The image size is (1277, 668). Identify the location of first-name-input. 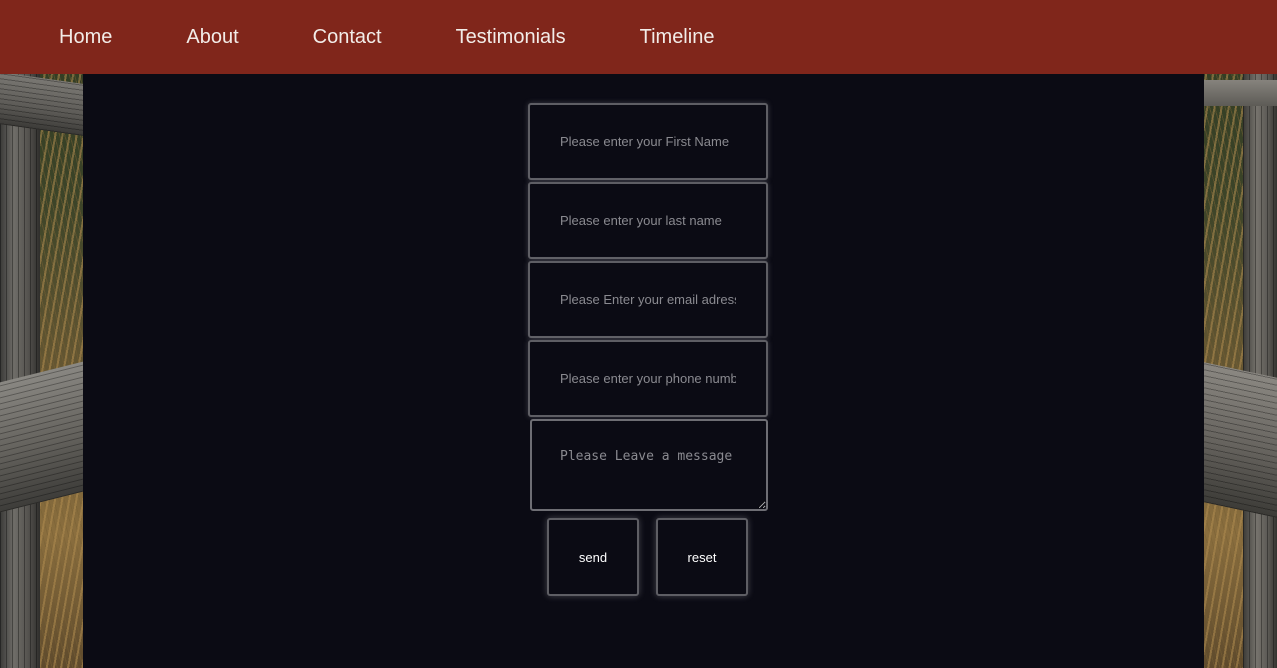
(648, 141).